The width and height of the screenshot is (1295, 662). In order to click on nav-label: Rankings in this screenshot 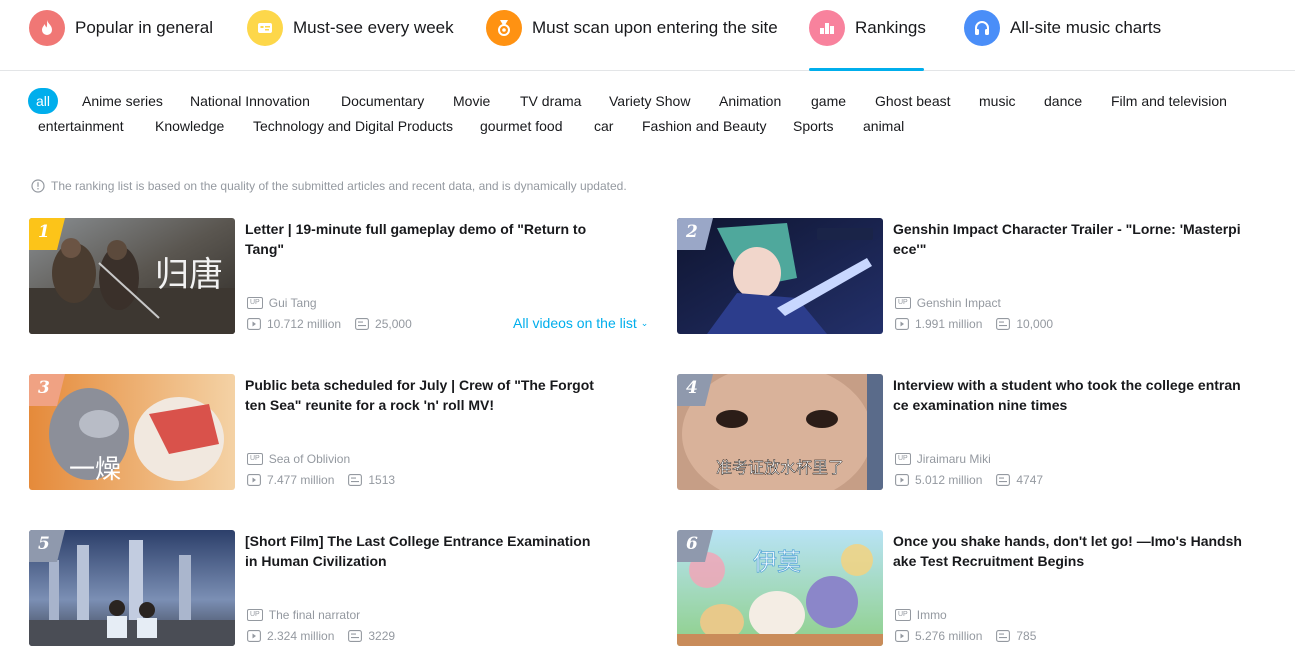, I will do `click(890, 27)`.